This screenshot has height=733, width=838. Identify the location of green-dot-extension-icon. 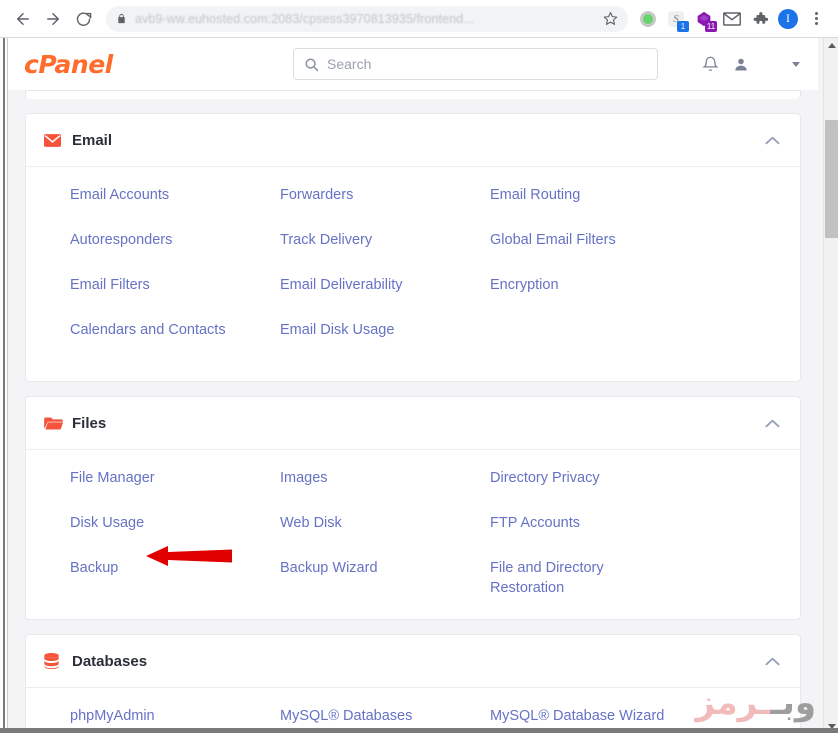
(648, 19).